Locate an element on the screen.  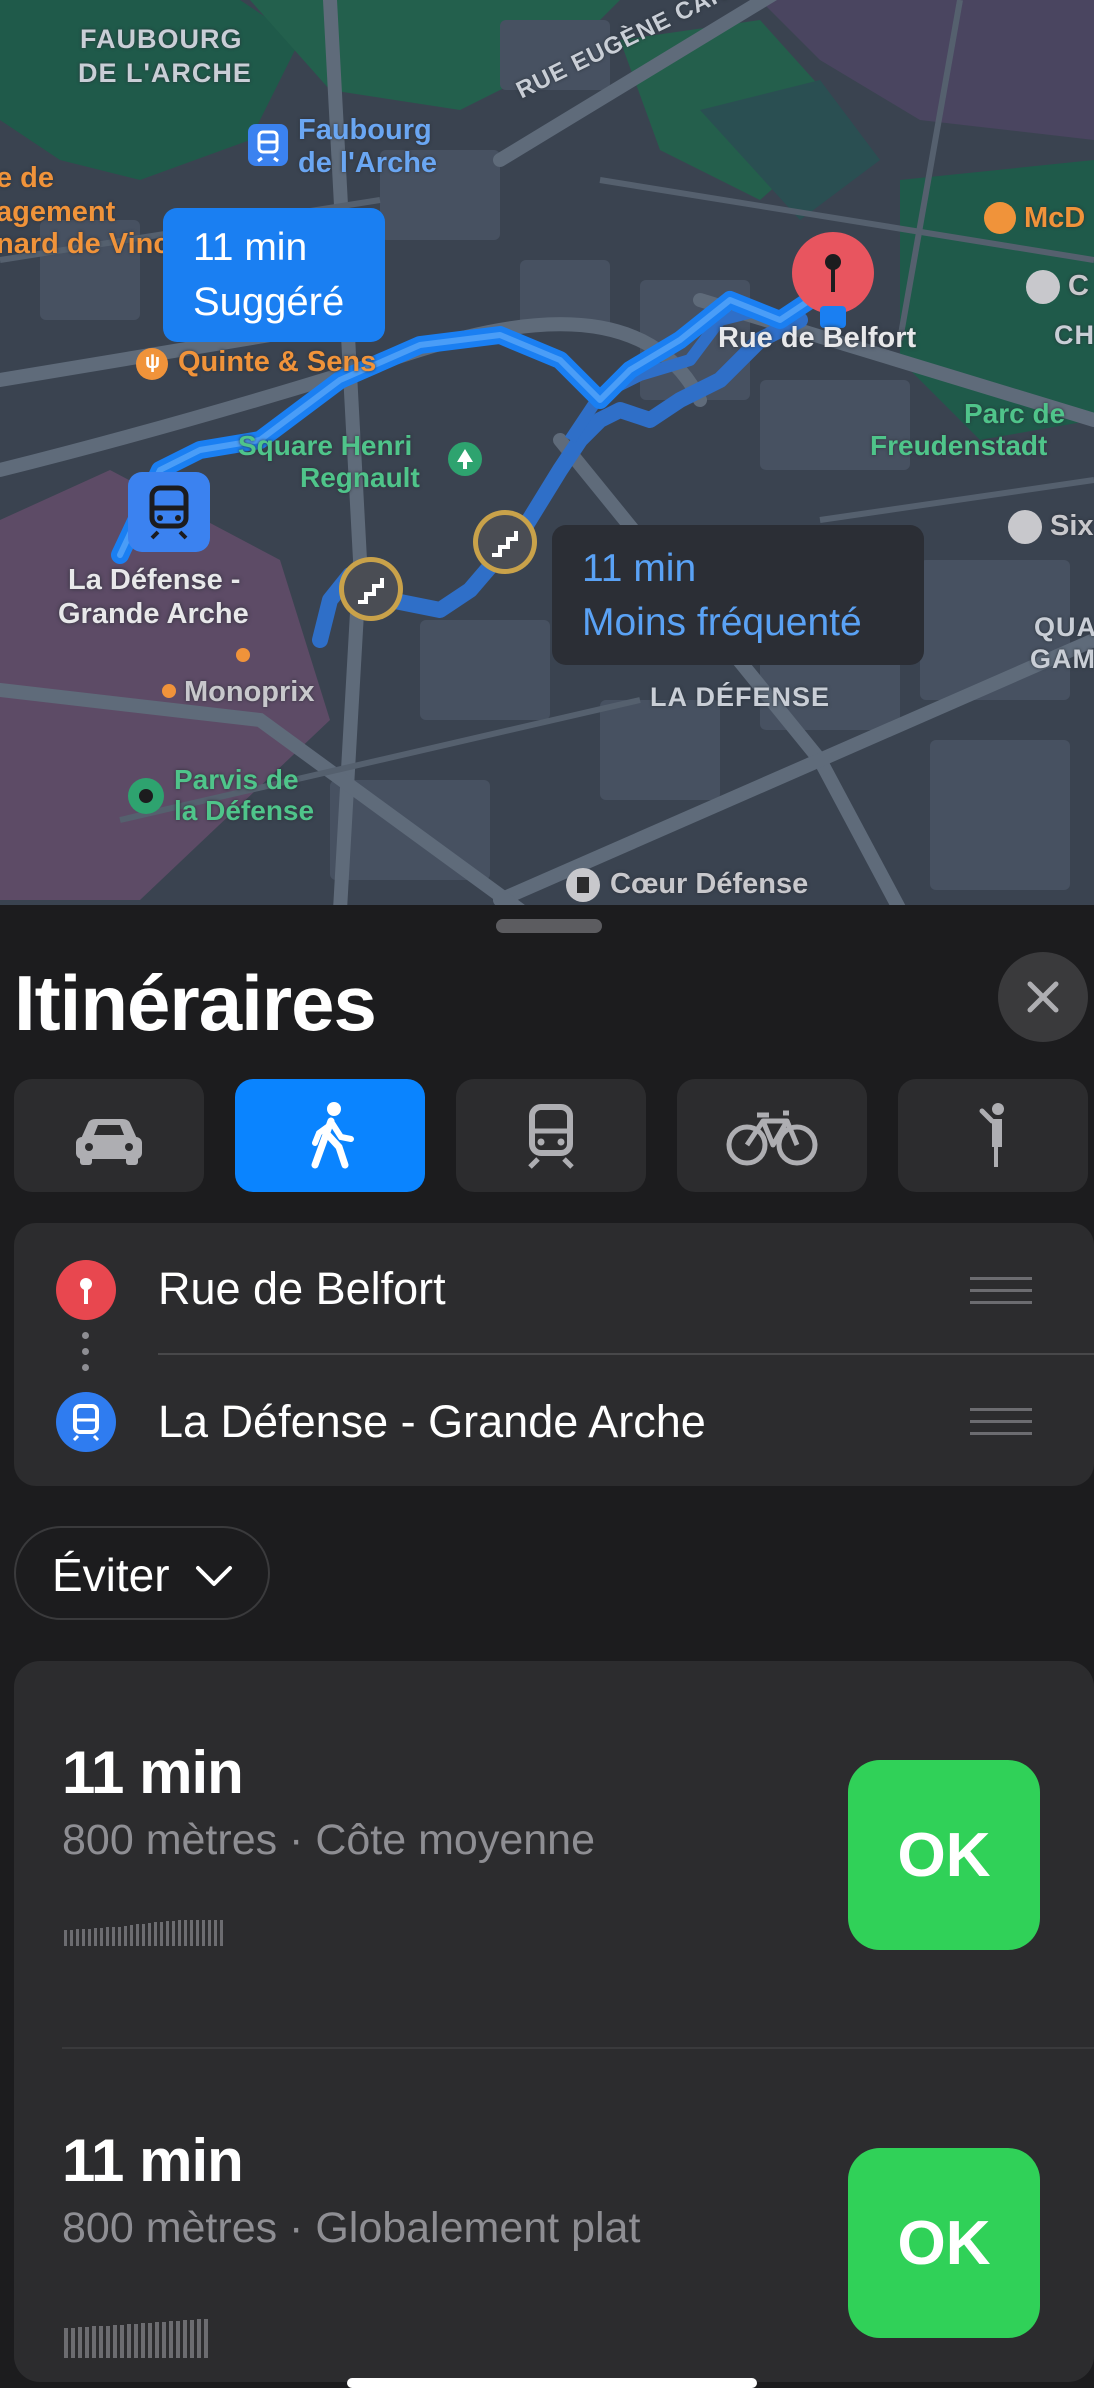
mode-transit-button is located at coordinates (551, 1135).